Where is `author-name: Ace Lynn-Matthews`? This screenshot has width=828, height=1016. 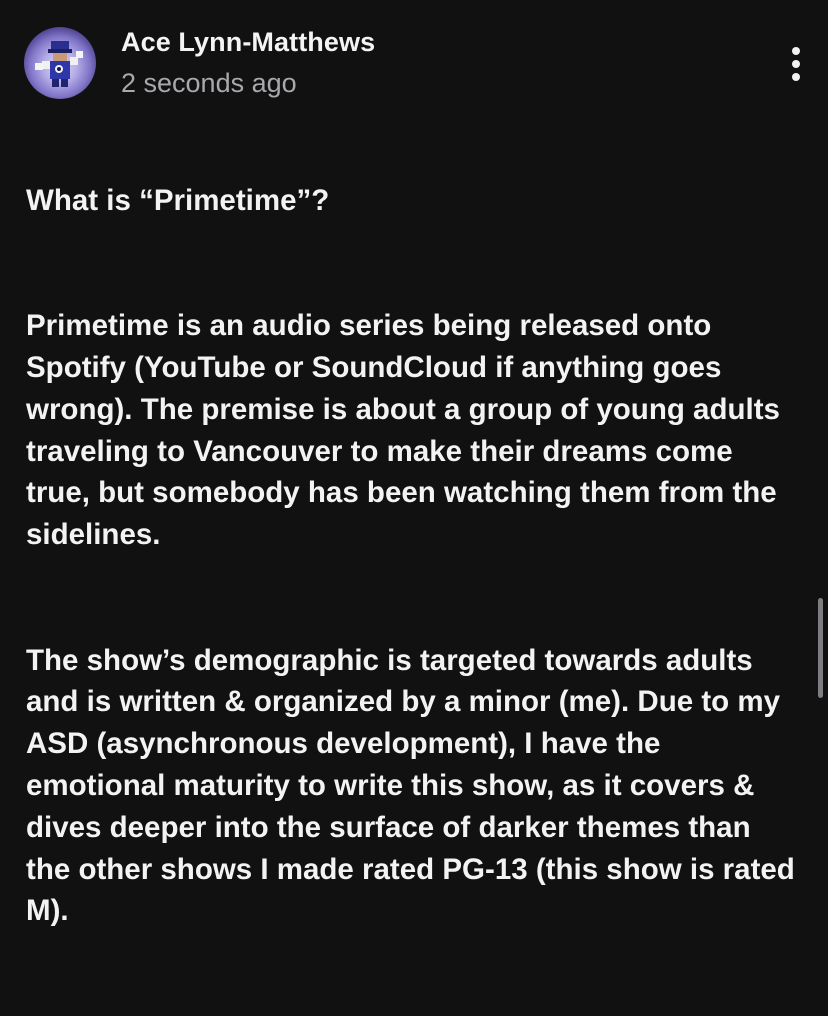 author-name: Ace Lynn-Matthews is located at coordinates (248, 42).